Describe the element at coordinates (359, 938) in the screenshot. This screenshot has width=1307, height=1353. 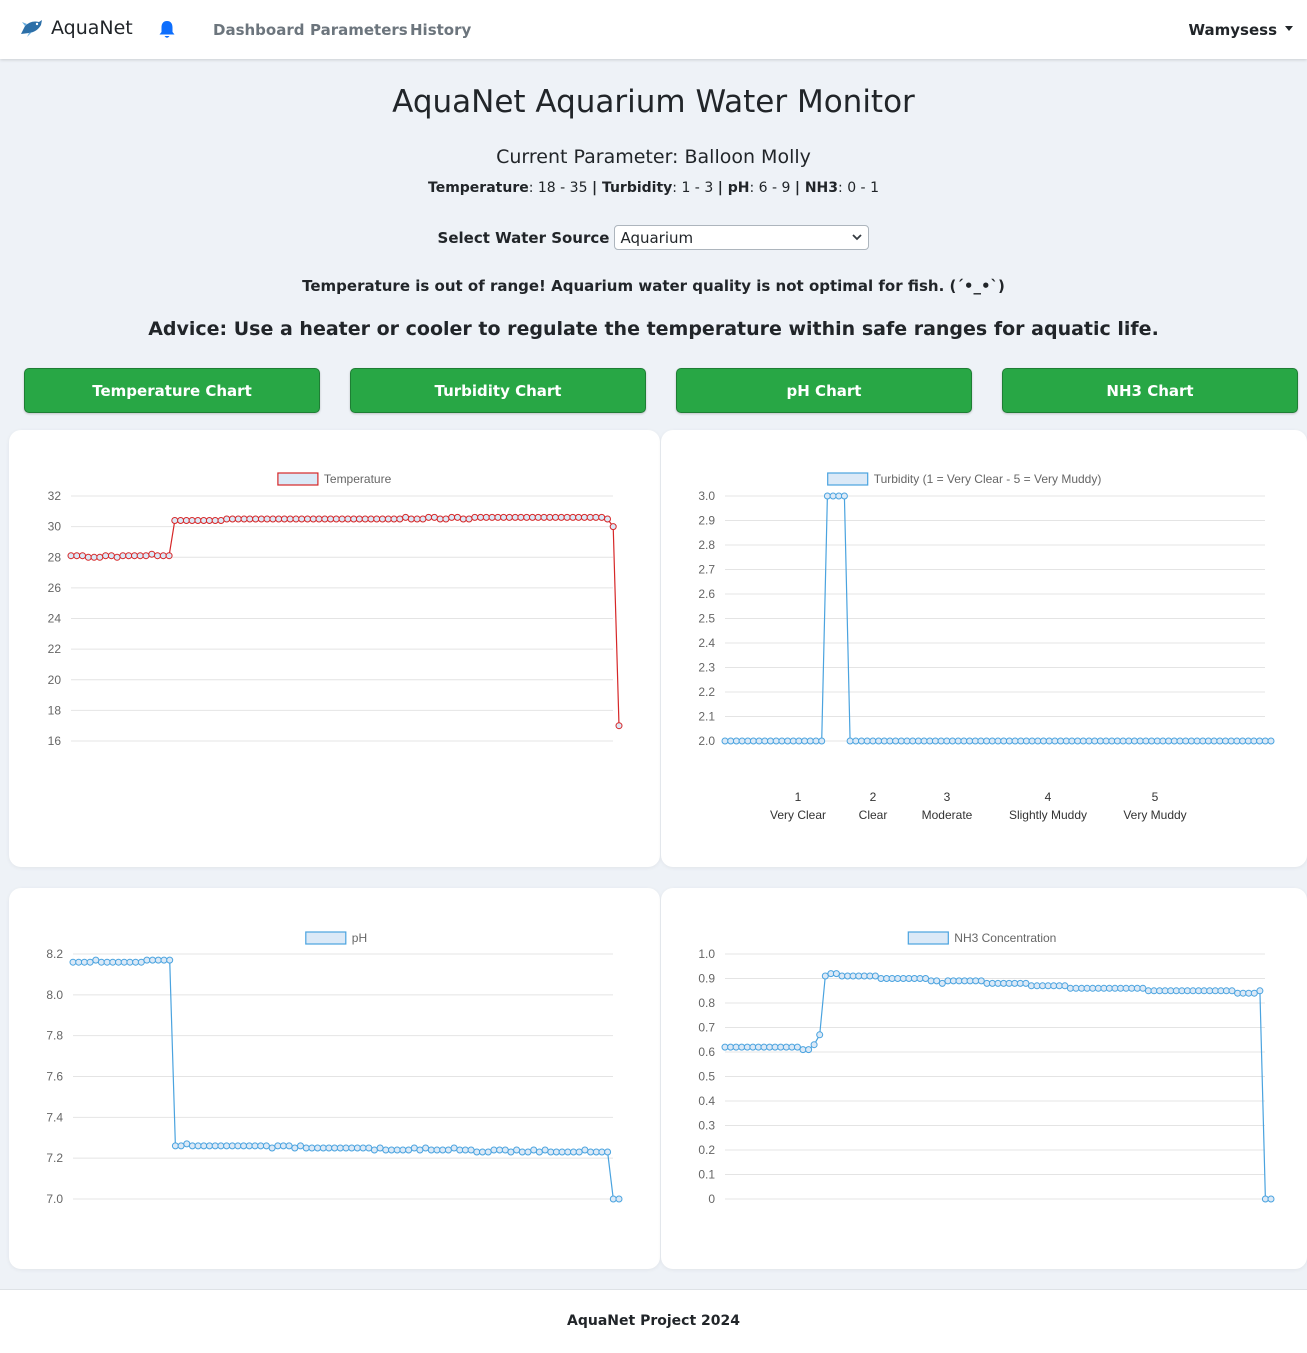
I see `legend-label: pH` at that location.